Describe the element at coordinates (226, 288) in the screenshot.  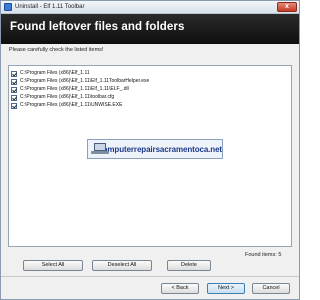
I see `next-button: Next >` at that location.